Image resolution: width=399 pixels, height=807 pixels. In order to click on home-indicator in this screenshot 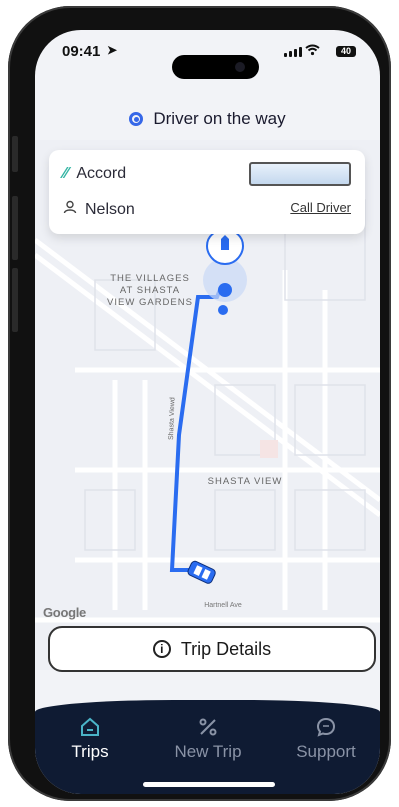, I will do `click(209, 784)`.